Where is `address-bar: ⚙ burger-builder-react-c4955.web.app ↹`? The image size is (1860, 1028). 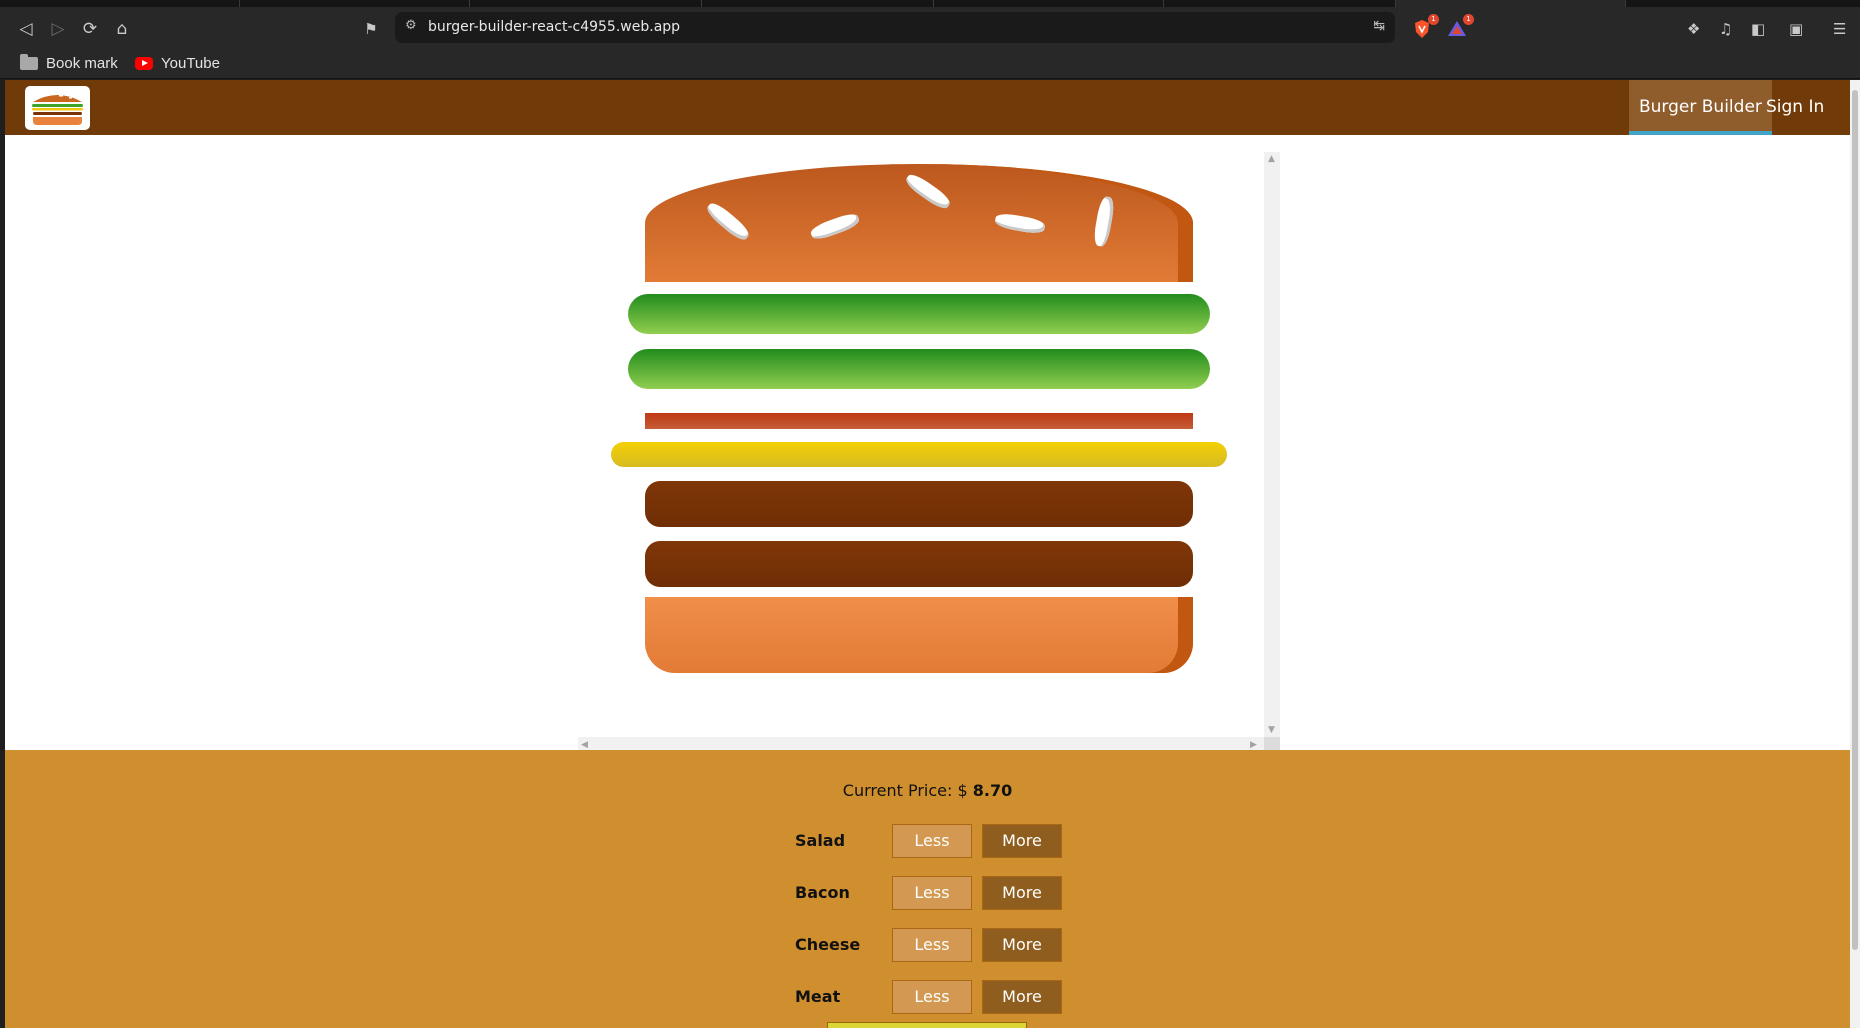 address-bar: ⚙ burger-builder-react-c4955.web.app ↹ is located at coordinates (895, 27).